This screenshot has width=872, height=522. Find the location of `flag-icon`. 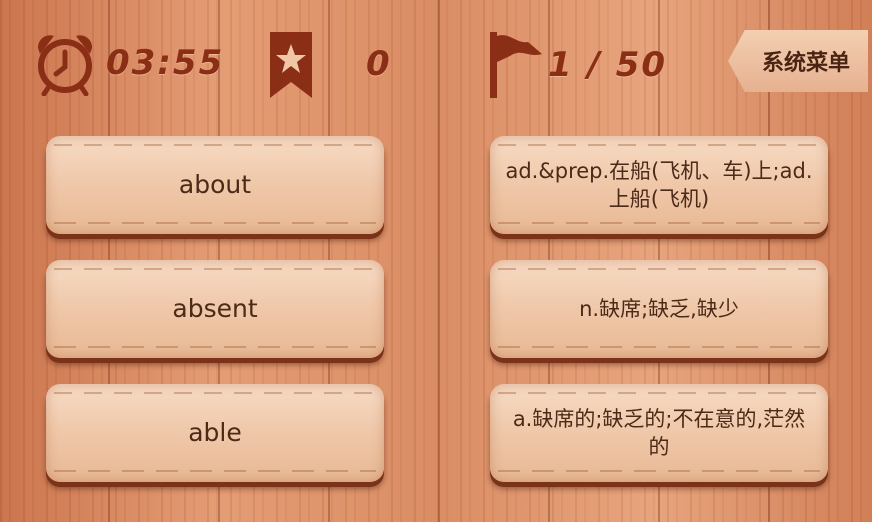

flag-icon is located at coordinates (516, 65).